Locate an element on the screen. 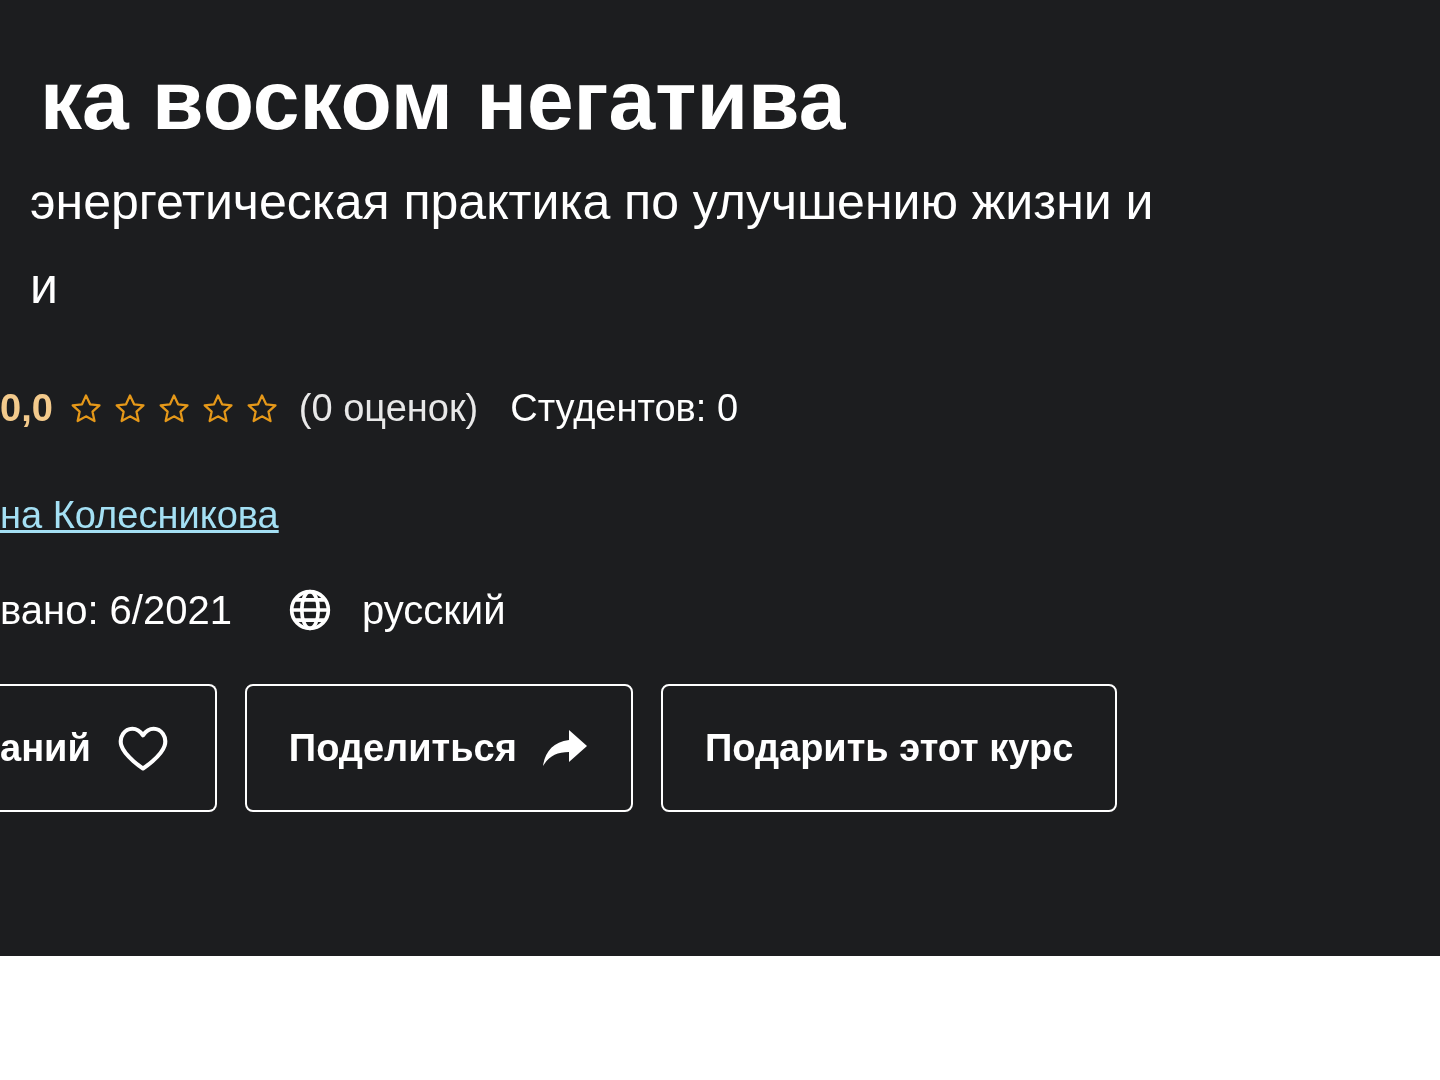 The height and width of the screenshot is (1080, 1440). globe-icon is located at coordinates (309, 610).